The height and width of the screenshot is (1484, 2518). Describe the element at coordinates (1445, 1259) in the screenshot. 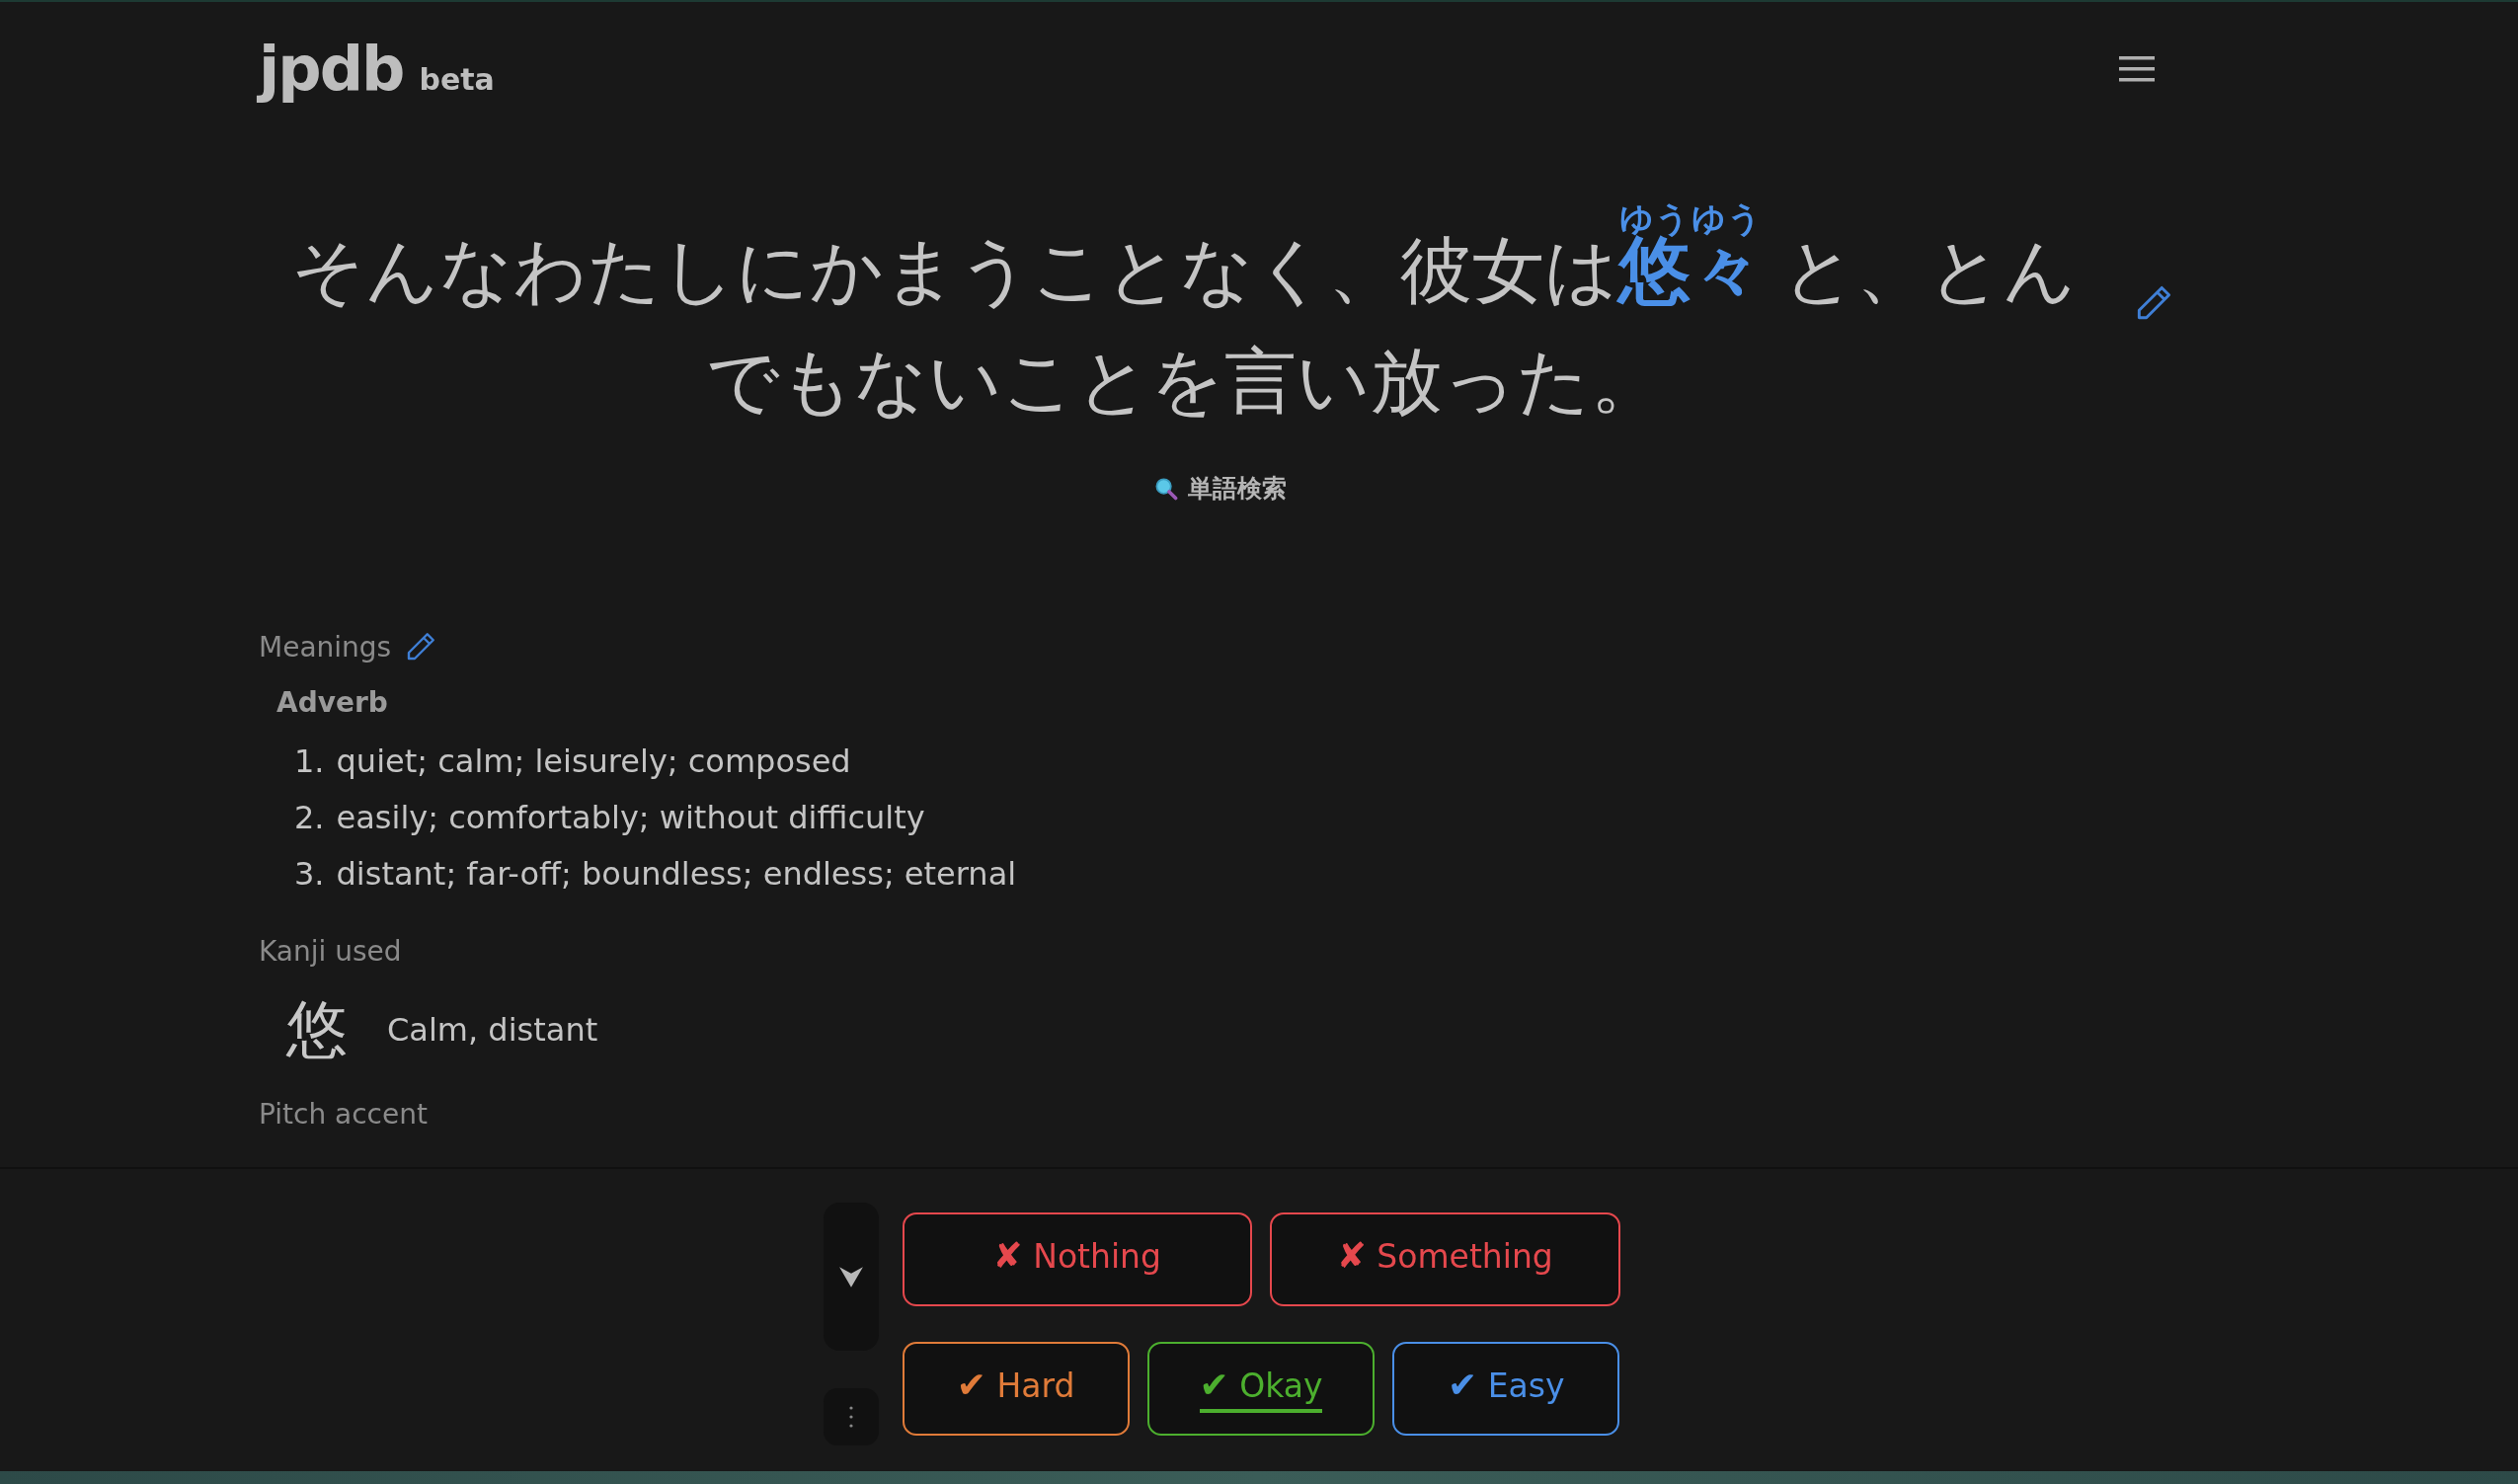

I see `answer-button: ✘ Something` at that location.